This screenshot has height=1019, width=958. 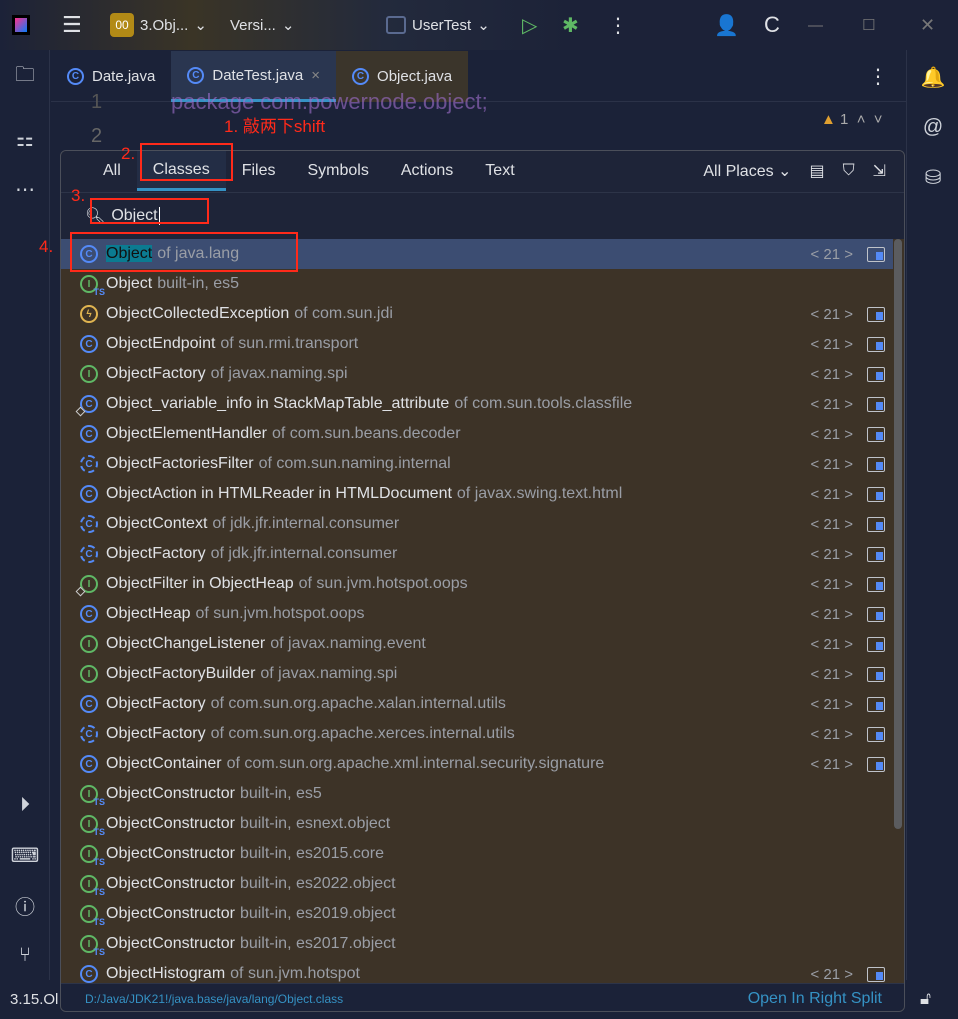 I want to click on result-item: I TS Object built-in, es5, so click(x=477, y=284).